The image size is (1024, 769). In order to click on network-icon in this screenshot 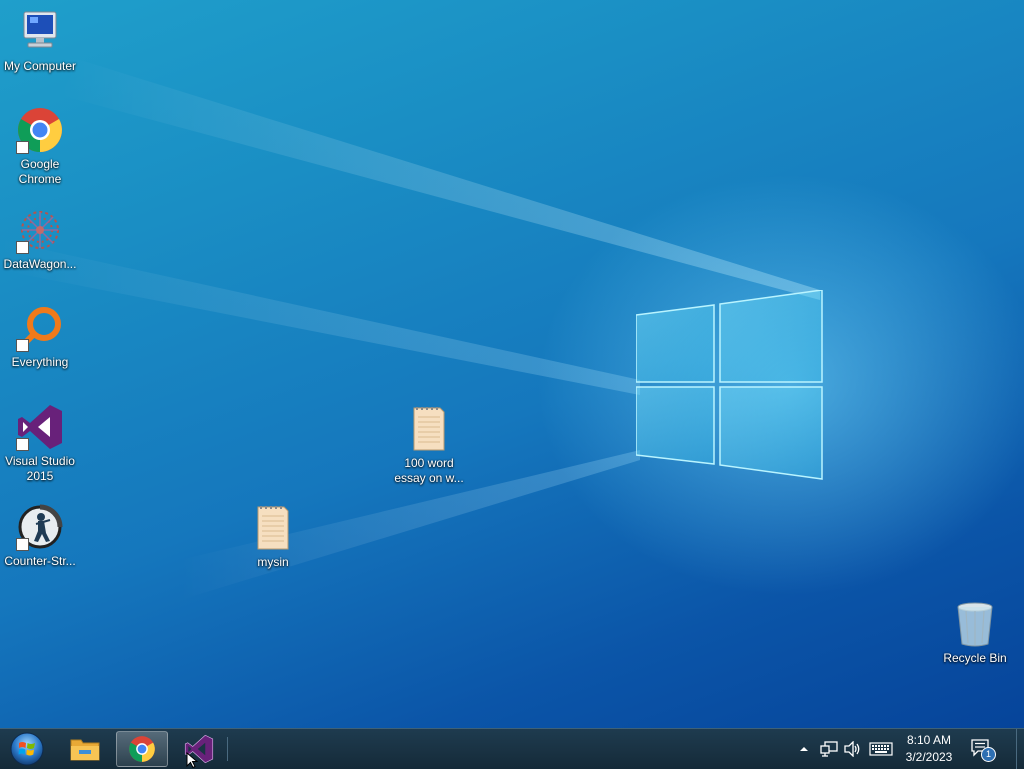, I will do `click(829, 749)`.